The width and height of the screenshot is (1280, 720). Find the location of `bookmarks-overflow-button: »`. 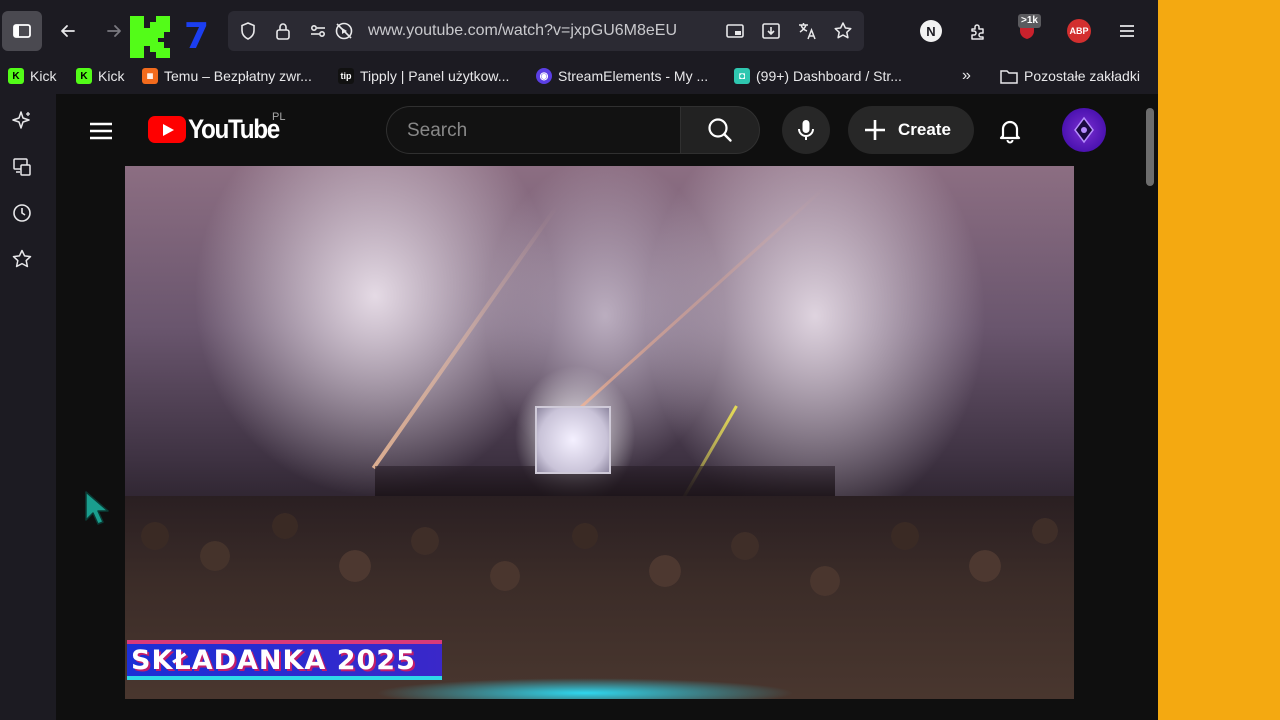

bookmarks-overflow-button: » is located at coordinates (966, 76).